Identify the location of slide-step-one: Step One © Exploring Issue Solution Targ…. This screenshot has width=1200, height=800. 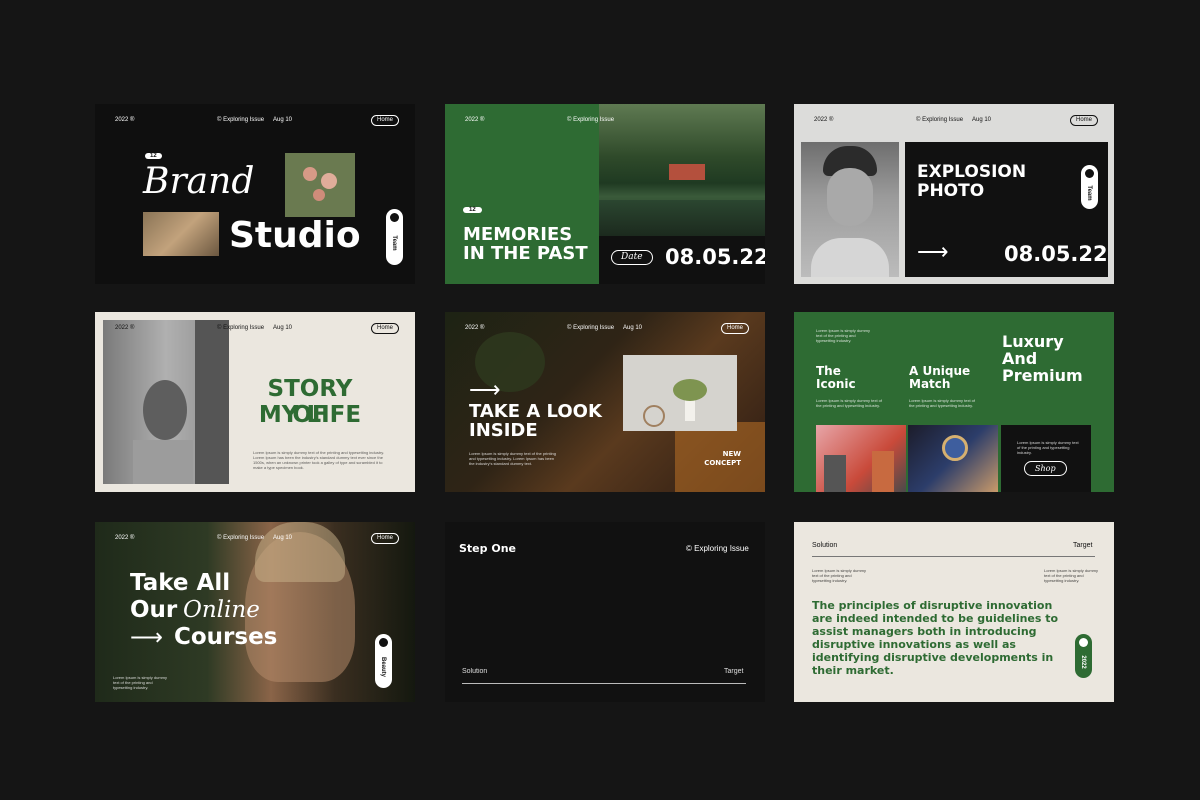
(605, 612).